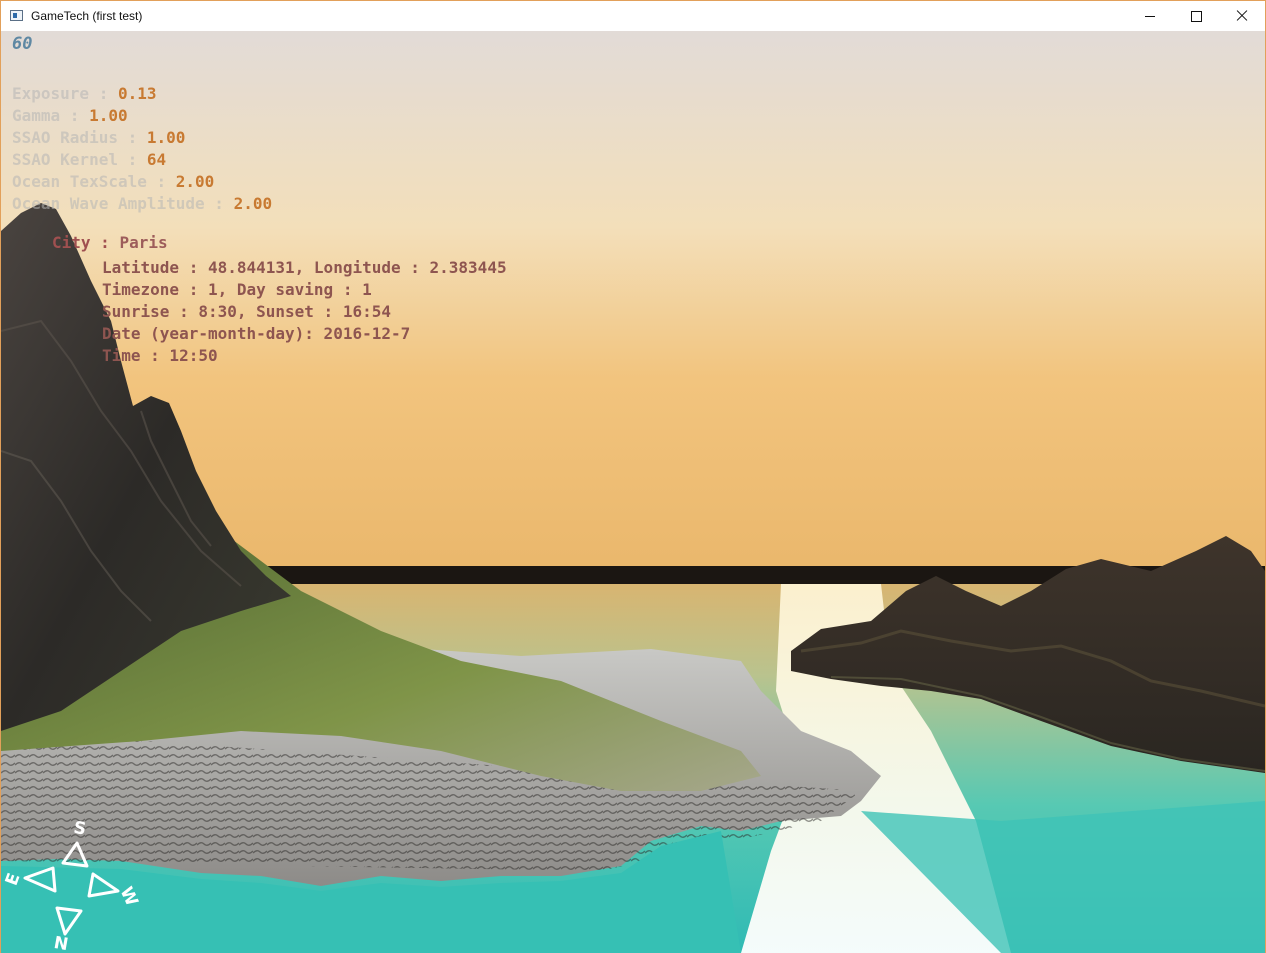 This screenshot has height=953, width=1266. What do you see at coordinates (22, 44) in the screenshot?
I see `fps-counter: 60` at bounding box center [22, 44].